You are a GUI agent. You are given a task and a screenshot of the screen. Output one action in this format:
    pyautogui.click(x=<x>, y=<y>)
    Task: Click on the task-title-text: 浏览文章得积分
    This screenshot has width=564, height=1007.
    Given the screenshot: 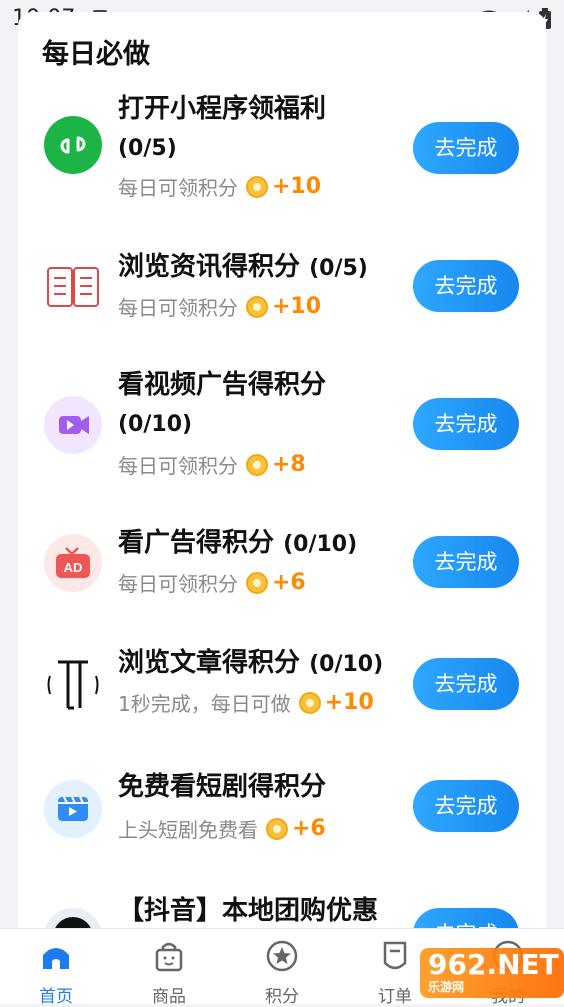 What is the action you would take?
    pyautogui.click(x=209, y=663)
    